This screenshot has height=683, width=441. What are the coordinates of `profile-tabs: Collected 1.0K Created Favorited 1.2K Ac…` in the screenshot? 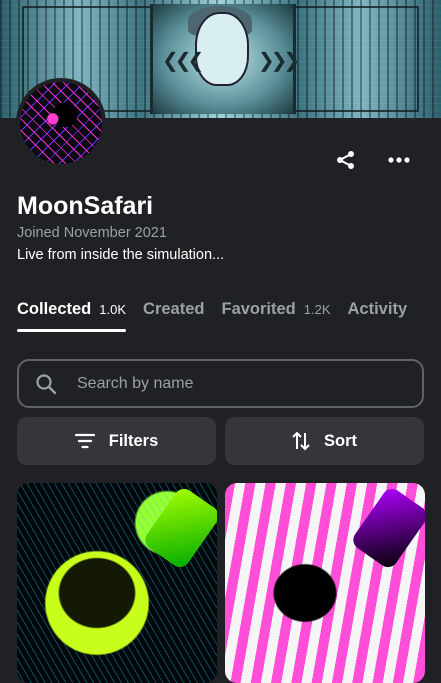 It's located at (220, 317).